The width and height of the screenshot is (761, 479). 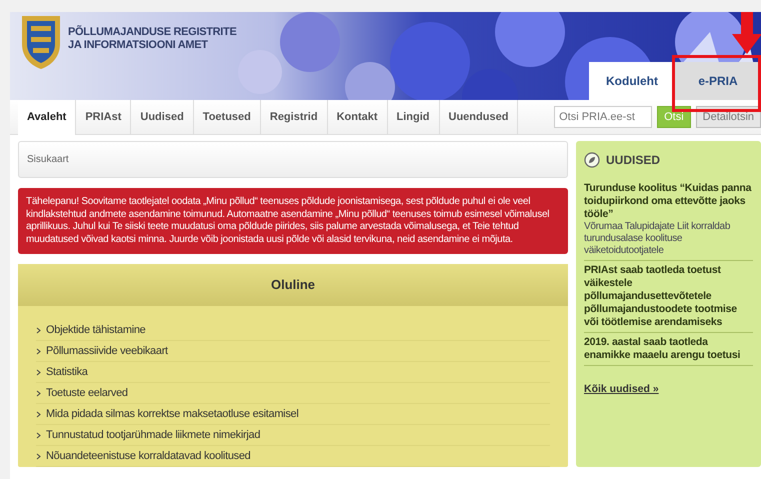 What do you see at coordinates (152, 39) in the screenshot?
I see `site-title: PÕLLUMAJANDUSE REGISTRITE JA INFORMATSIOONI AMET` at bounding box center [152, 39].